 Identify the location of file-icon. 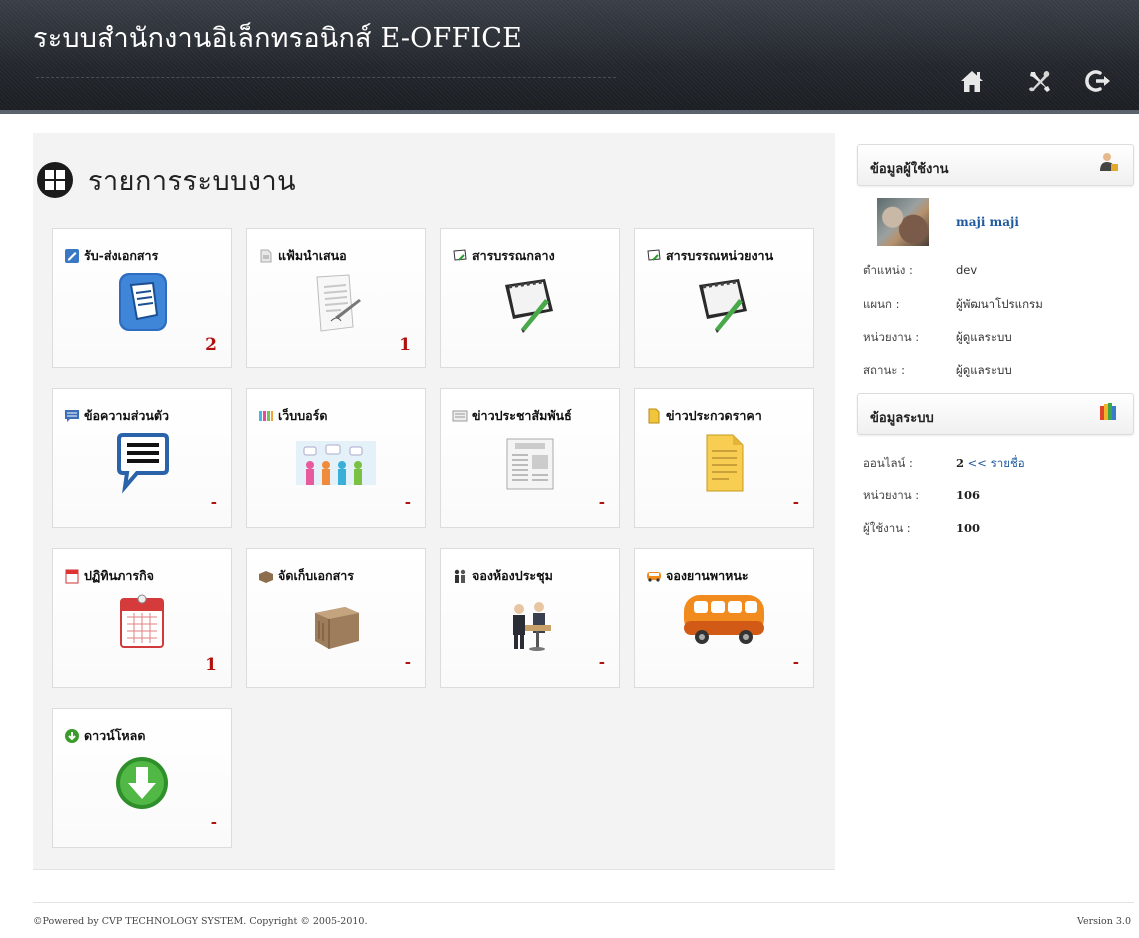
(266, 256).